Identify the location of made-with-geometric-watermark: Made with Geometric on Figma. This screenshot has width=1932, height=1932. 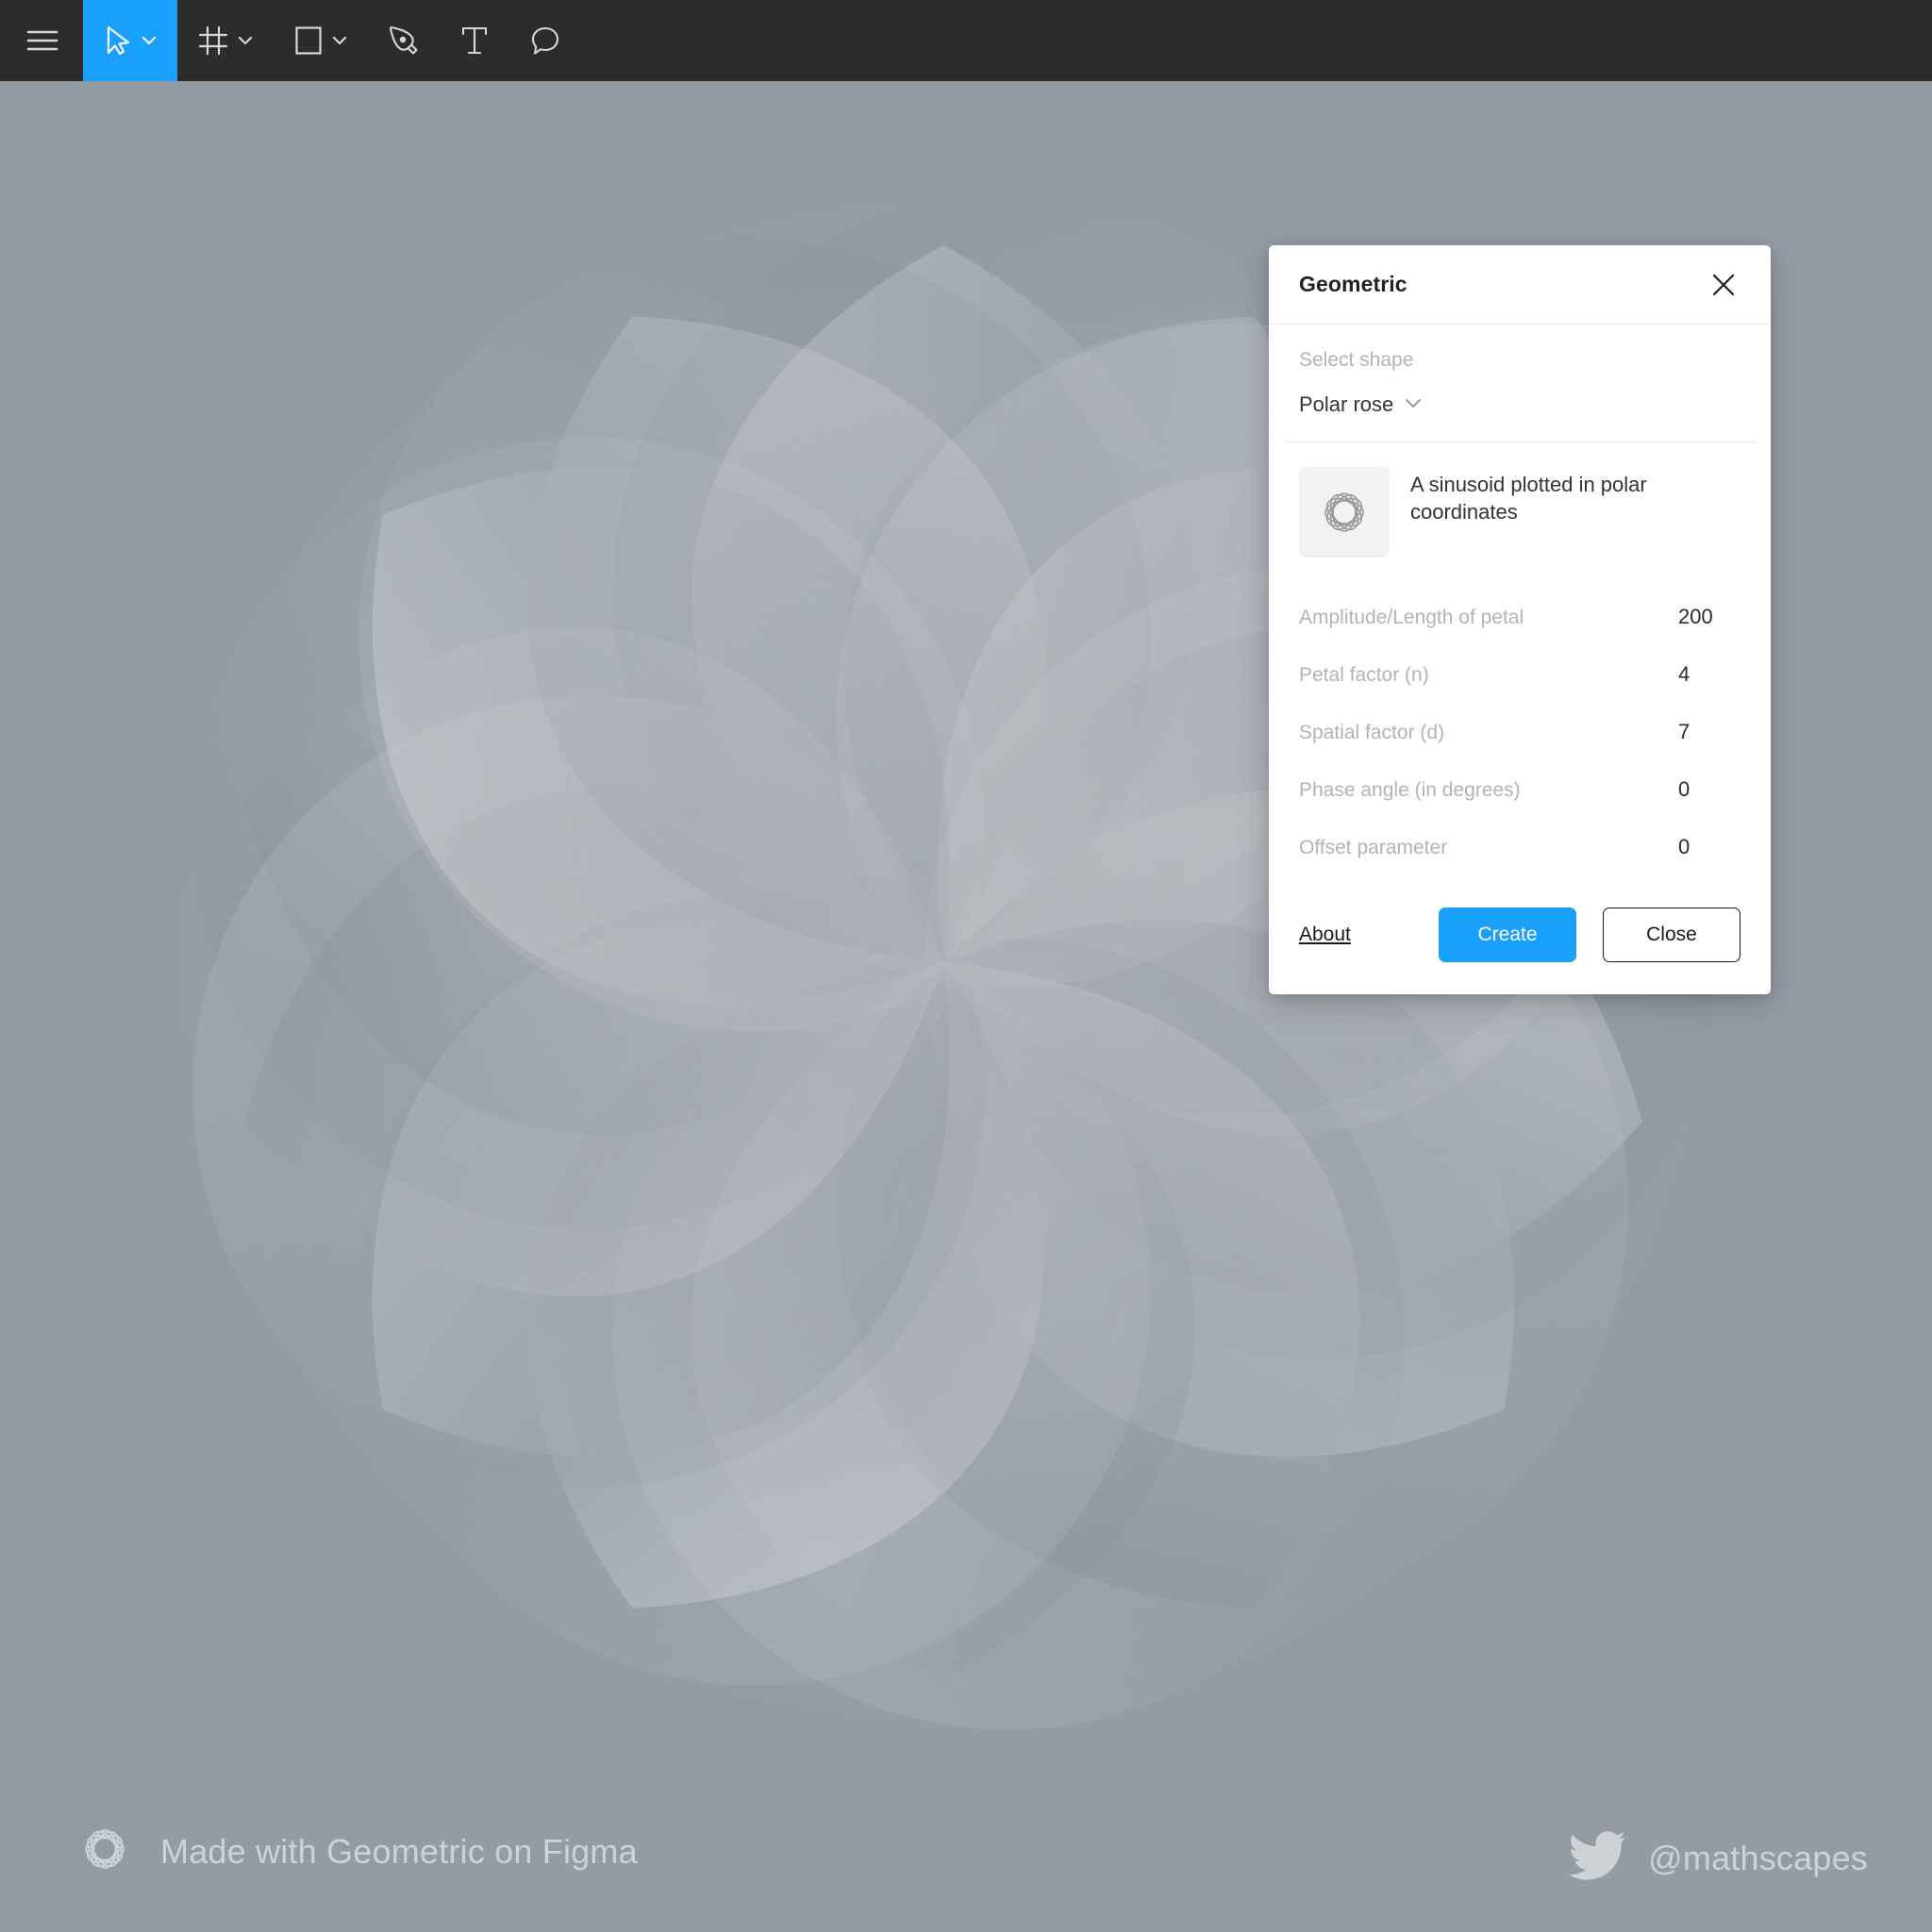
(356, 1851).